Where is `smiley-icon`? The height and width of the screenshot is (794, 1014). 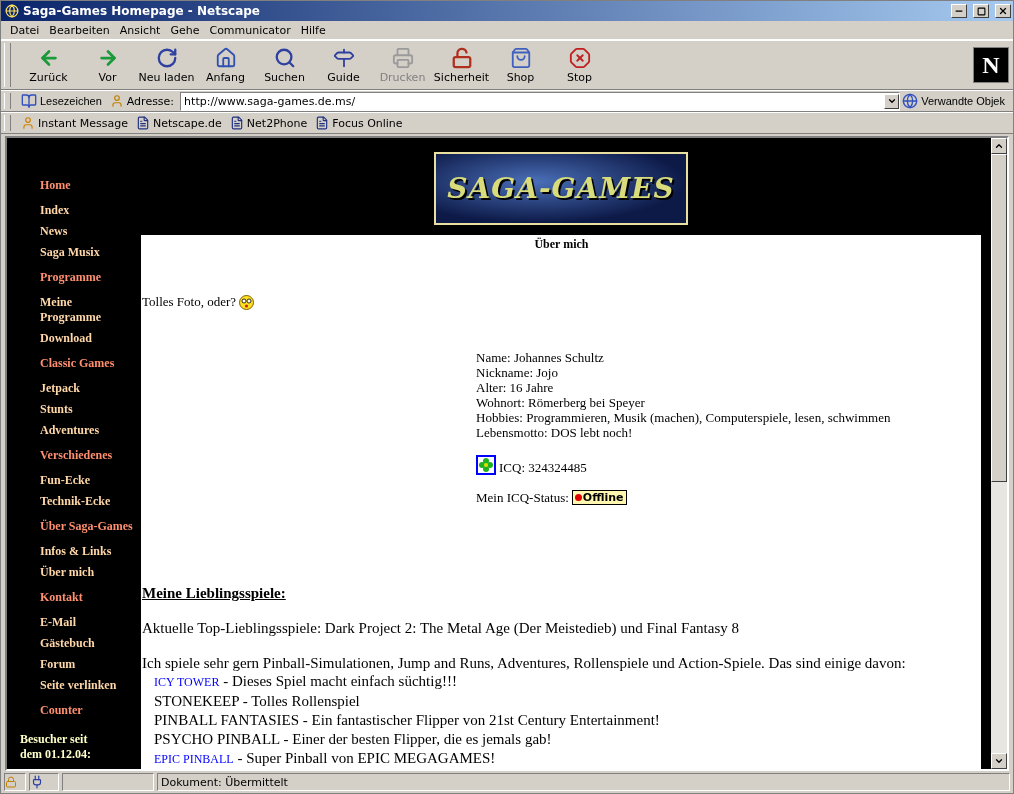
smiley-icon is located at coordinates (247, 302).